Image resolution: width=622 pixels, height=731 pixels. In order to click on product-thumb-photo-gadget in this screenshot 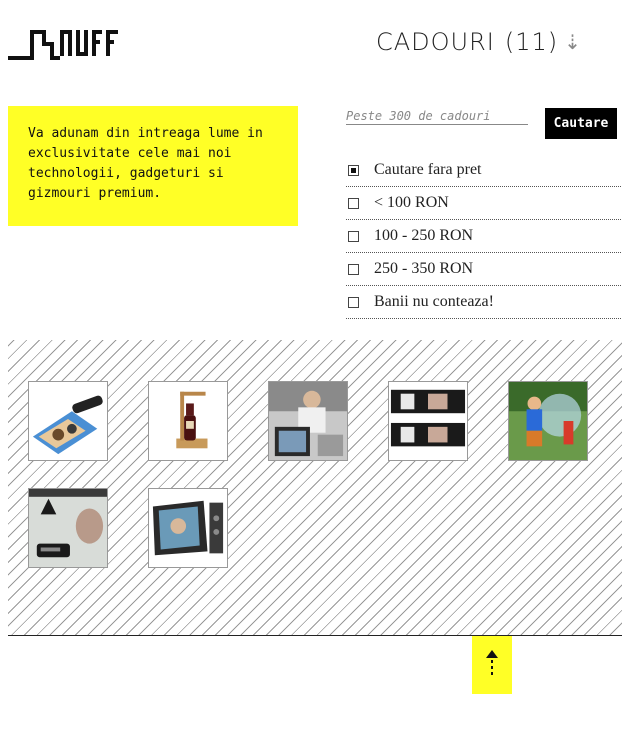, I will do `click(308, 421)`.